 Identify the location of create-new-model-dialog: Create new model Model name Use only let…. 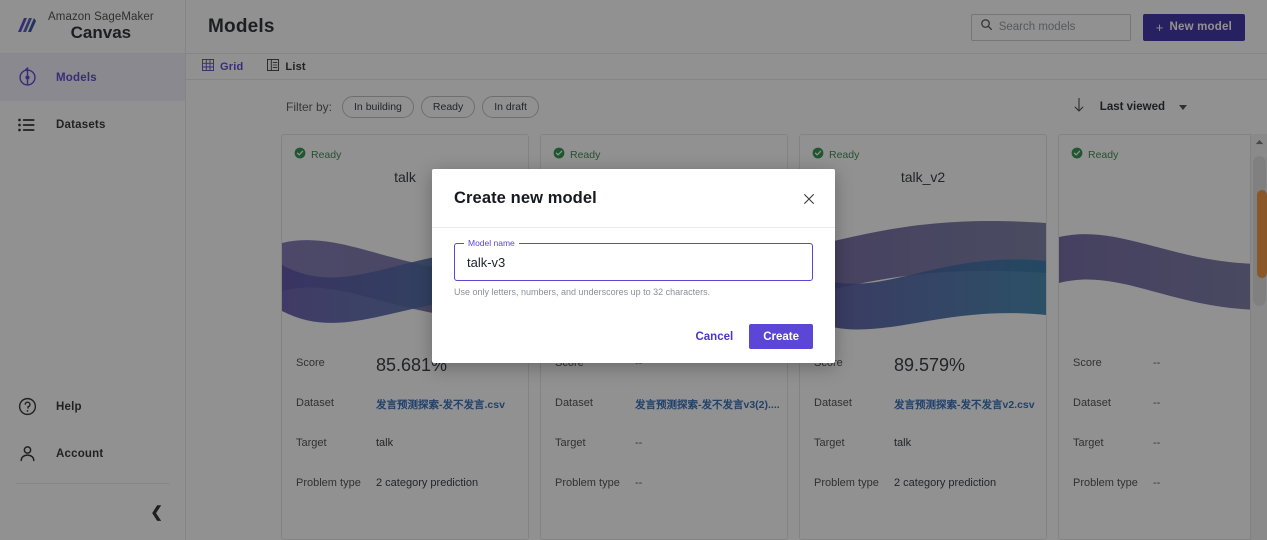
(633, 266).